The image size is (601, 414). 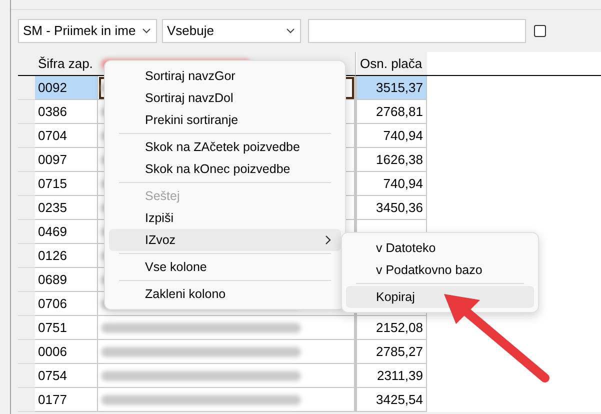 What do you see at coordinates (392, 352) in the screenshot?
I see `table-cell: 2785,27` at bounding box center [392, 352].